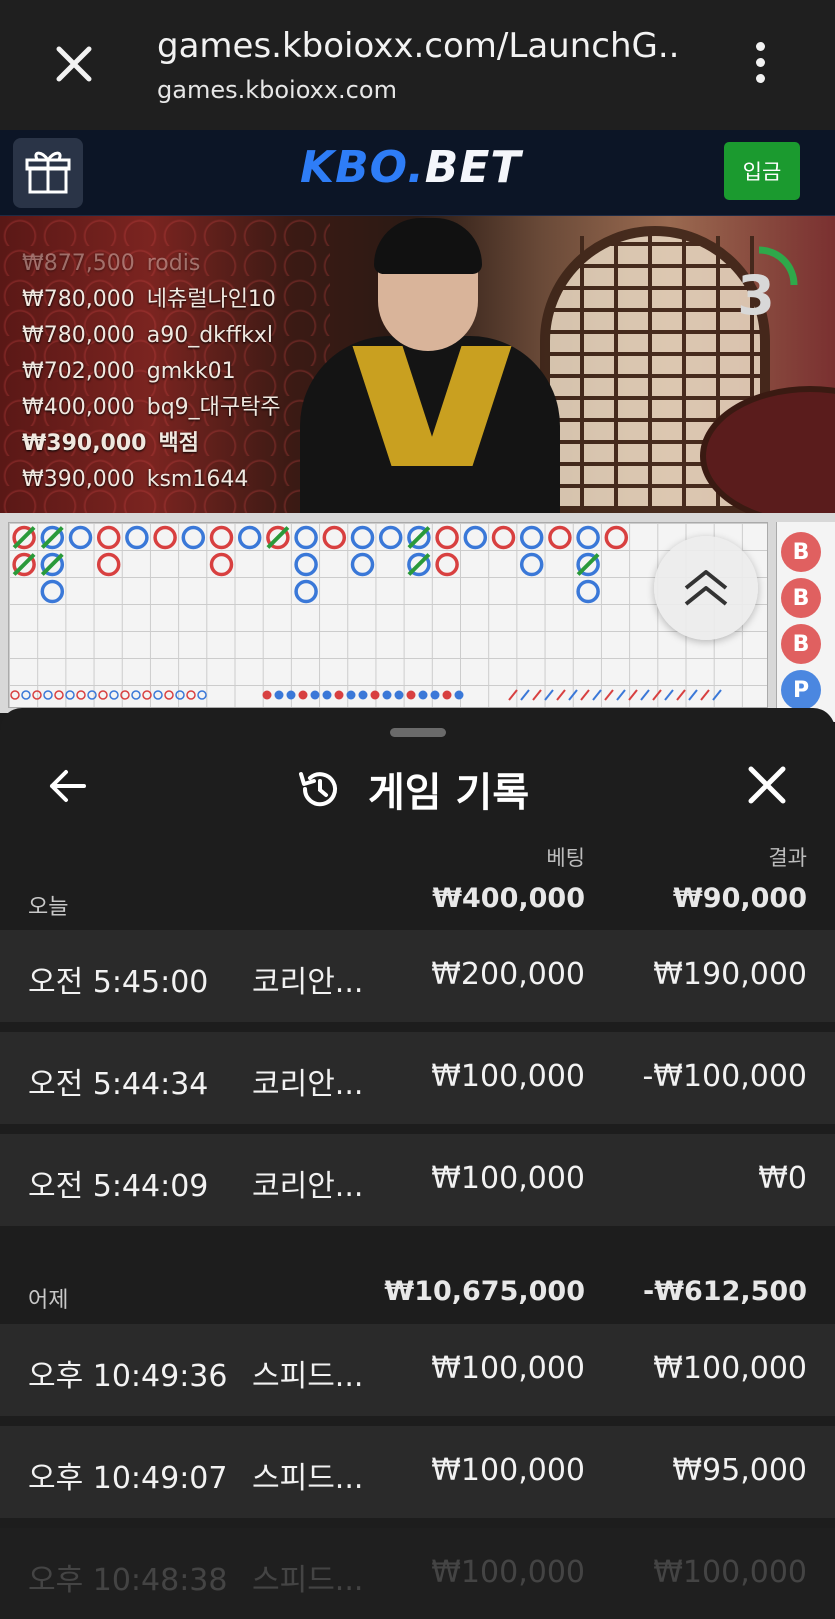 The width and height of the screenshot is (835, 1619). What do you see at coordinates (782, 1178) in the screenshot?
I see `row-result: ₩0` at bounding box center [782, 1178].